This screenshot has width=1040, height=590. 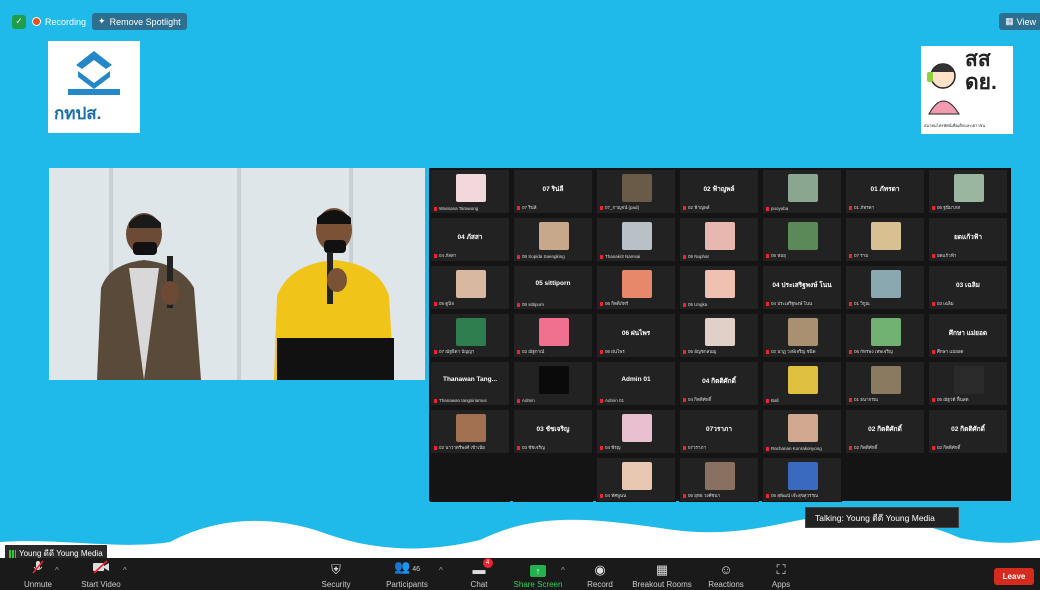 What do you see at coordinates (885, 239) in the screenshot?
I see `participant-tile: 07 ราม` at bounding box center [885, 239].